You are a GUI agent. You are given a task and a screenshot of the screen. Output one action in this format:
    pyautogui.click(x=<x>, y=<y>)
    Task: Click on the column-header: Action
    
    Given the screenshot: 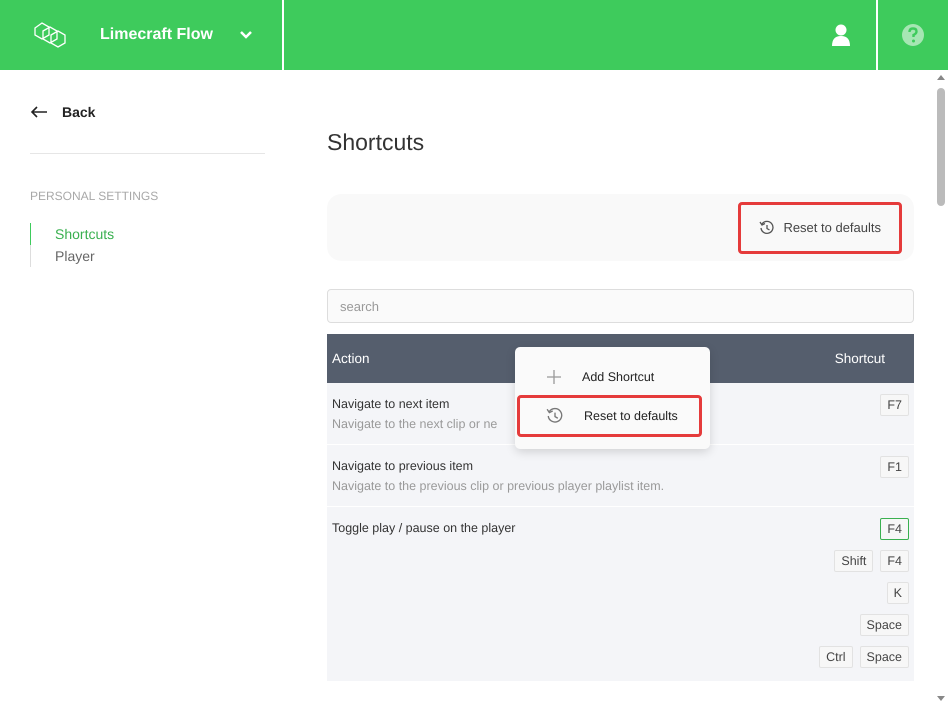 What is the action you would take?
    pyautogui.click(x=351, y=358)
    